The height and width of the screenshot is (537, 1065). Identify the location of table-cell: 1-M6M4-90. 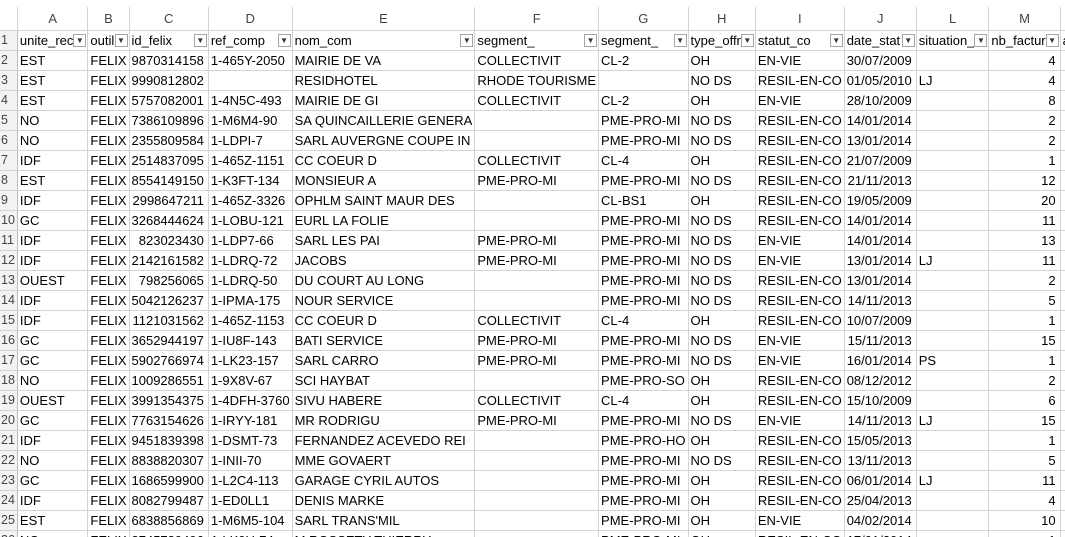
(250, 120).